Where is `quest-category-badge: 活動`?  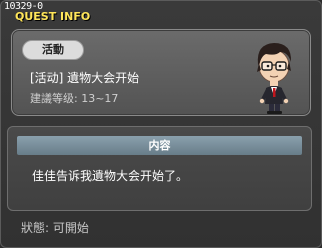
quest-category-badge: 活動 is located at coordinates (53, 50).